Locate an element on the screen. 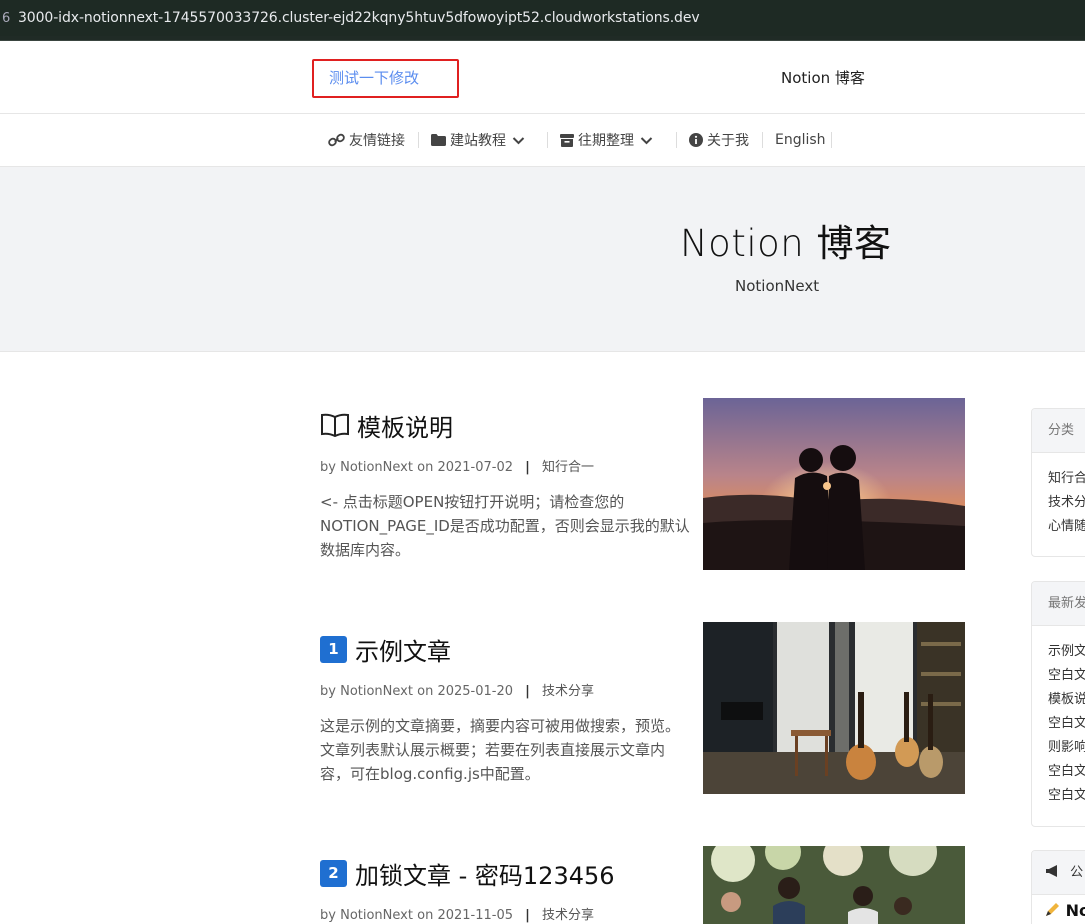 This screenshot has height=924, width=1085. pencil-emoji-icon is located at coordinates (1052, 909).